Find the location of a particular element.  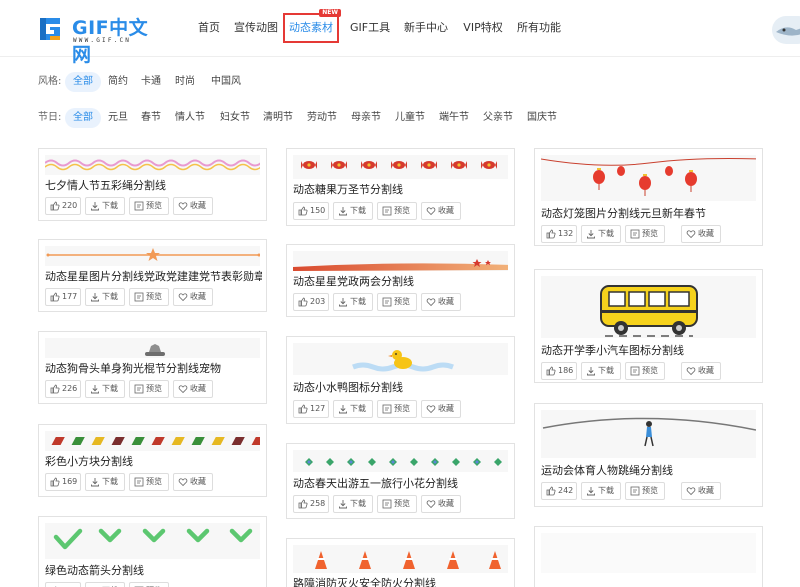

card-title: 动态狗骨头单身狗光棍节分割线宠物 is located at coordinates (153, 368).